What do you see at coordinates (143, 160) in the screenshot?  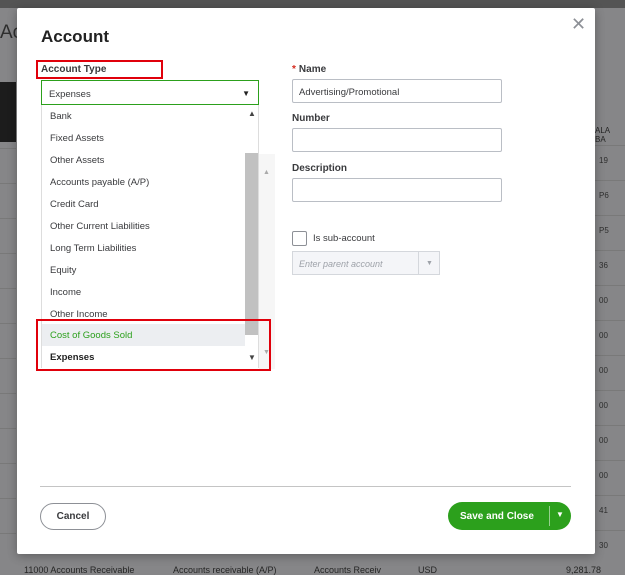 I see `dropdown-option-other-assets: Other Assets` at bounding box center [143, 160].